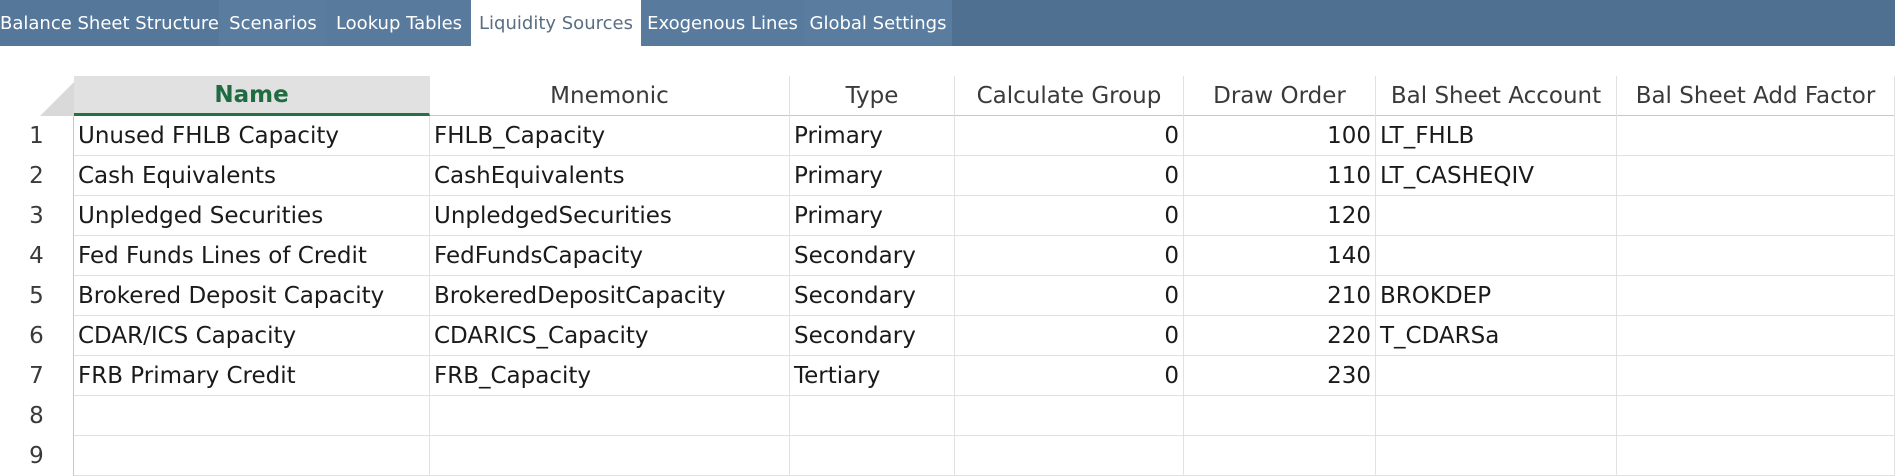  I want to click on cell-name: Cash Equivalents, so click(252, 176).